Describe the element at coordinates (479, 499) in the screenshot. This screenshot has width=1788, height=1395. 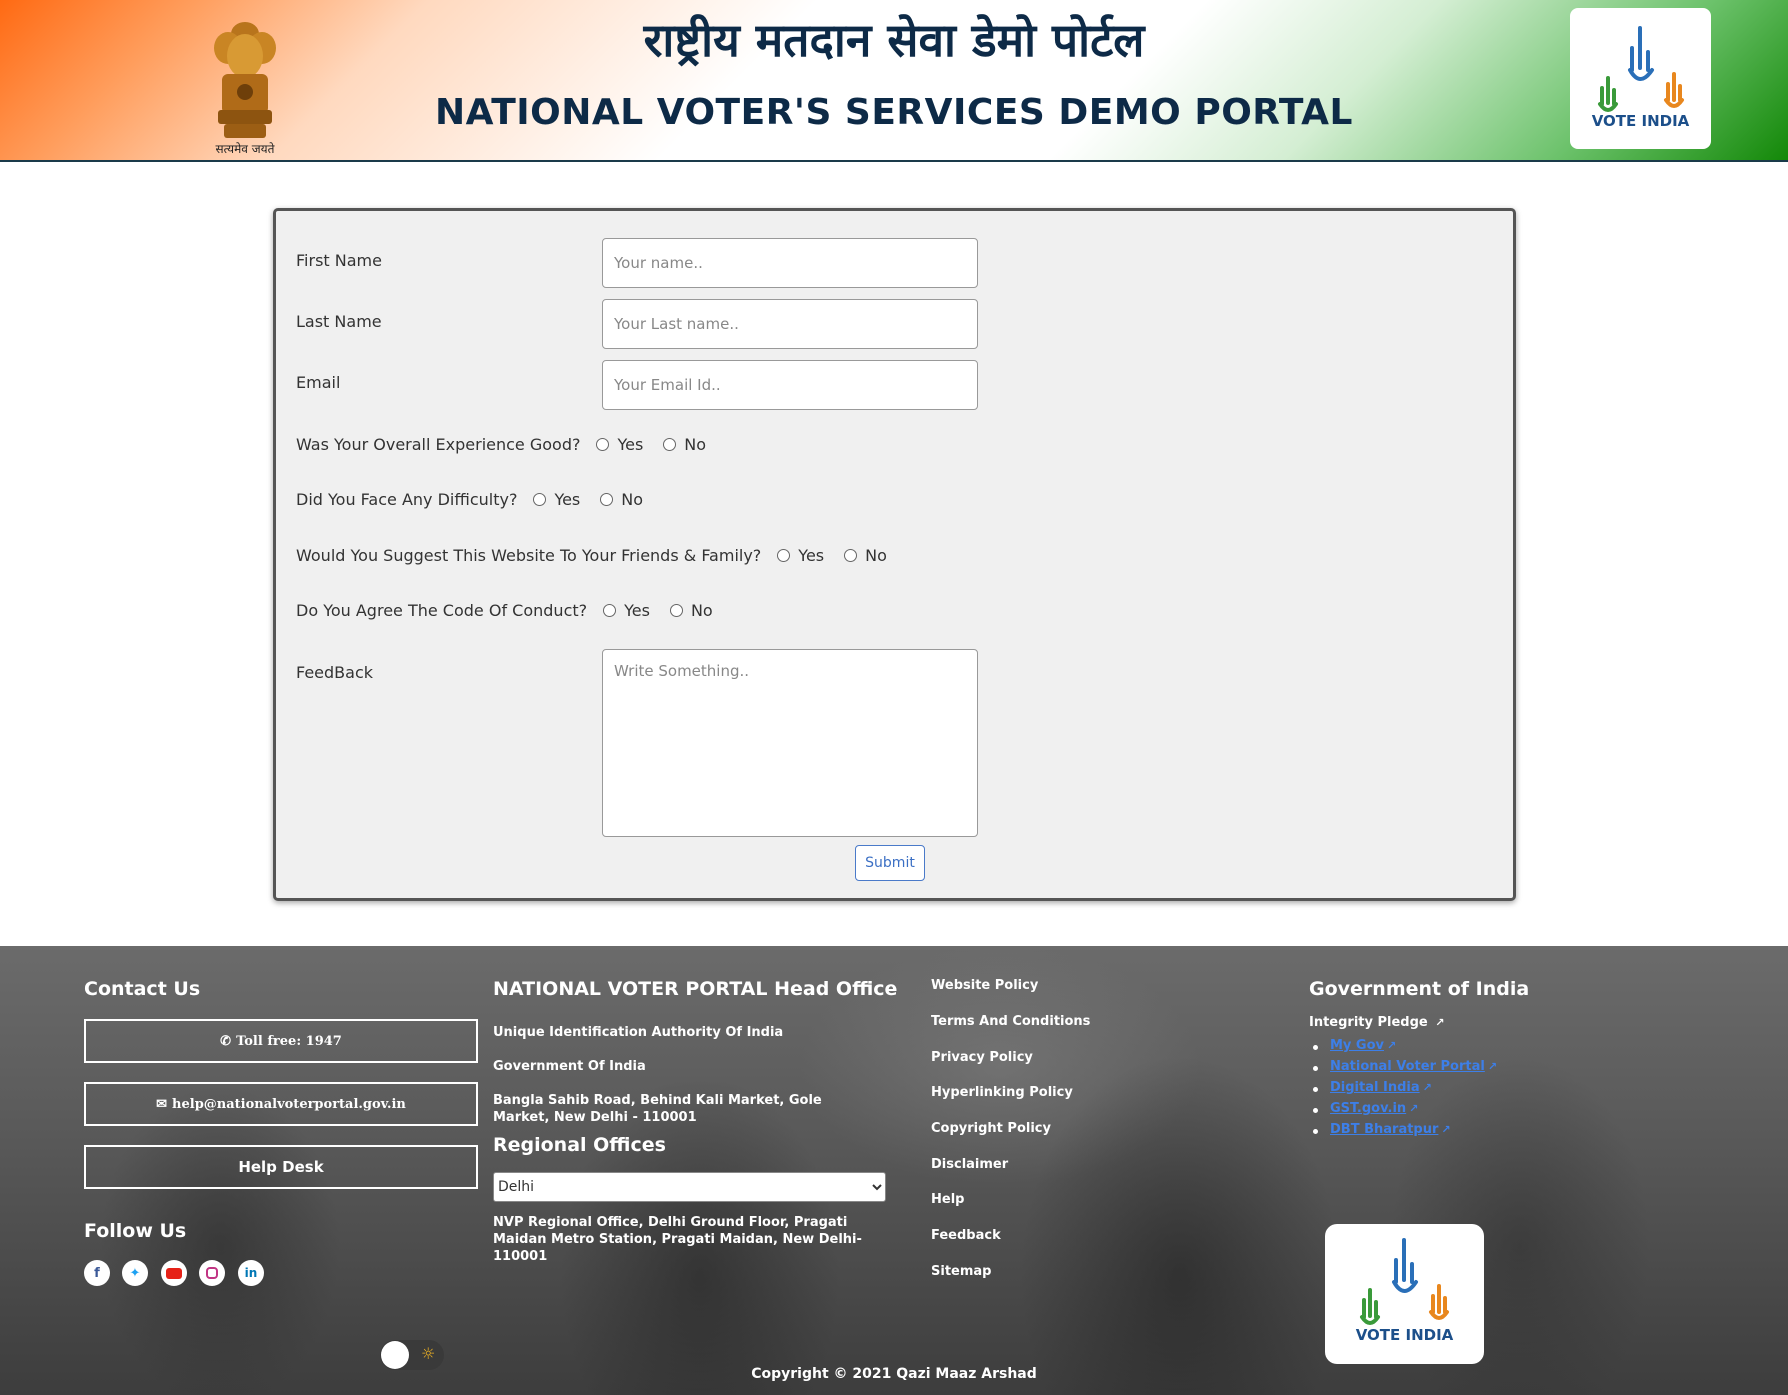
I see `question-difficulty: Did You Face Any Difficulty? Yes No` at that location.